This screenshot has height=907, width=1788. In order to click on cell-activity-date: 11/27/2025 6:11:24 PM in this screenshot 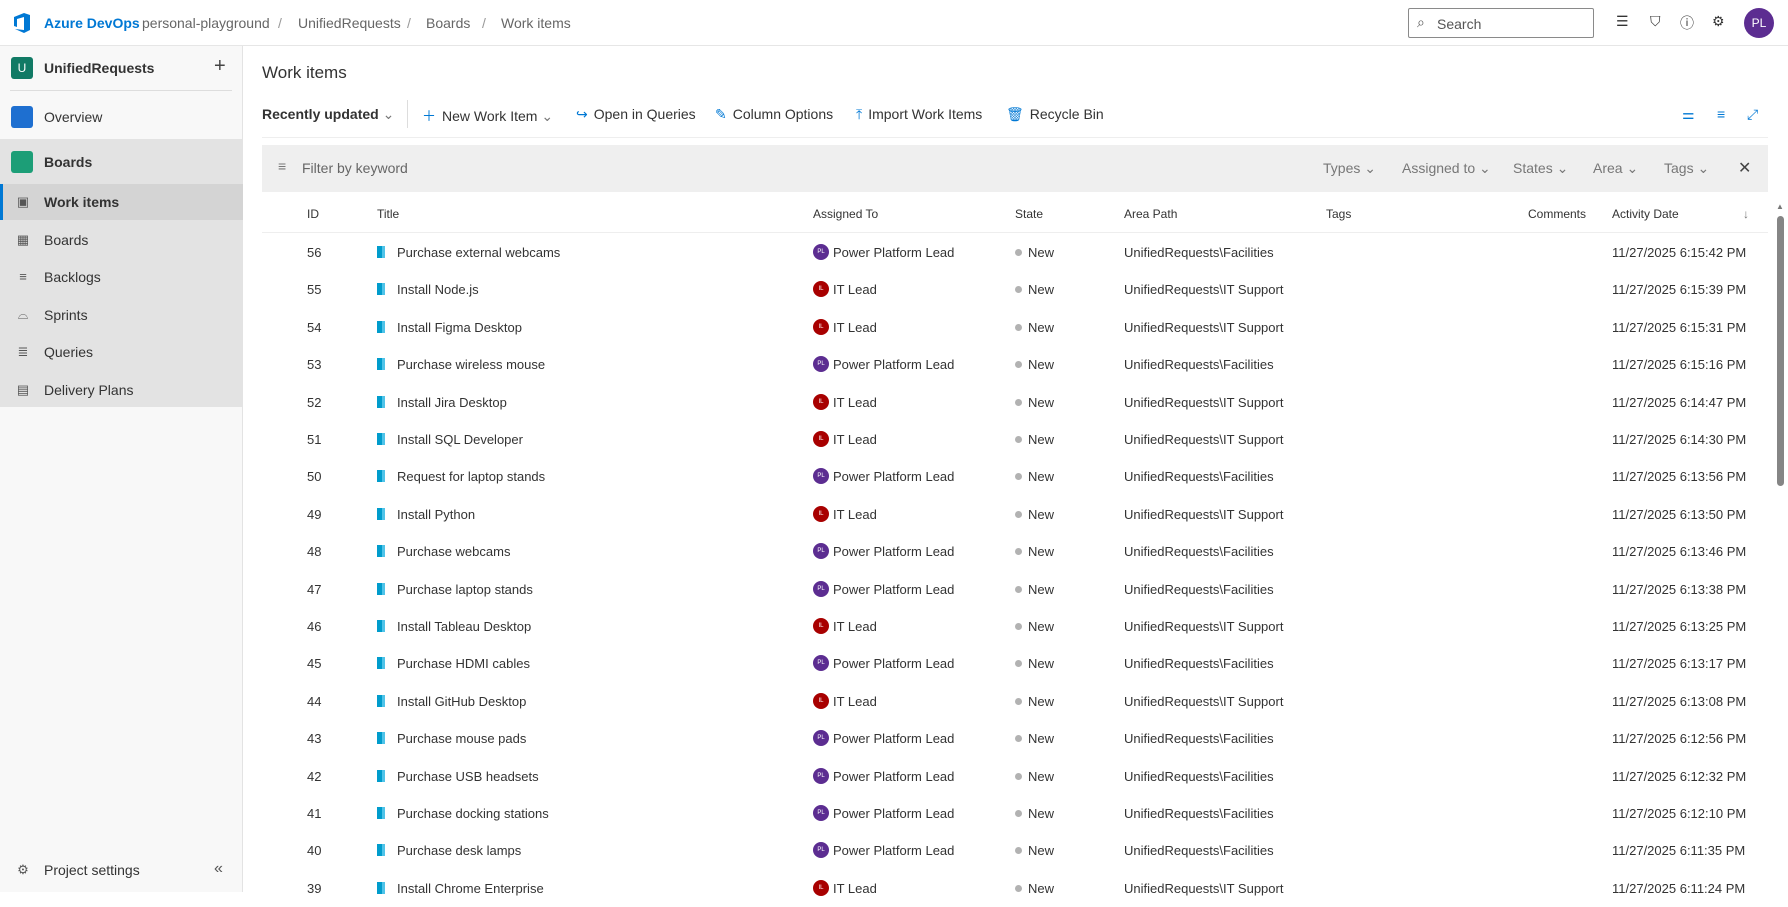, I will do `click(1679, 888)`.